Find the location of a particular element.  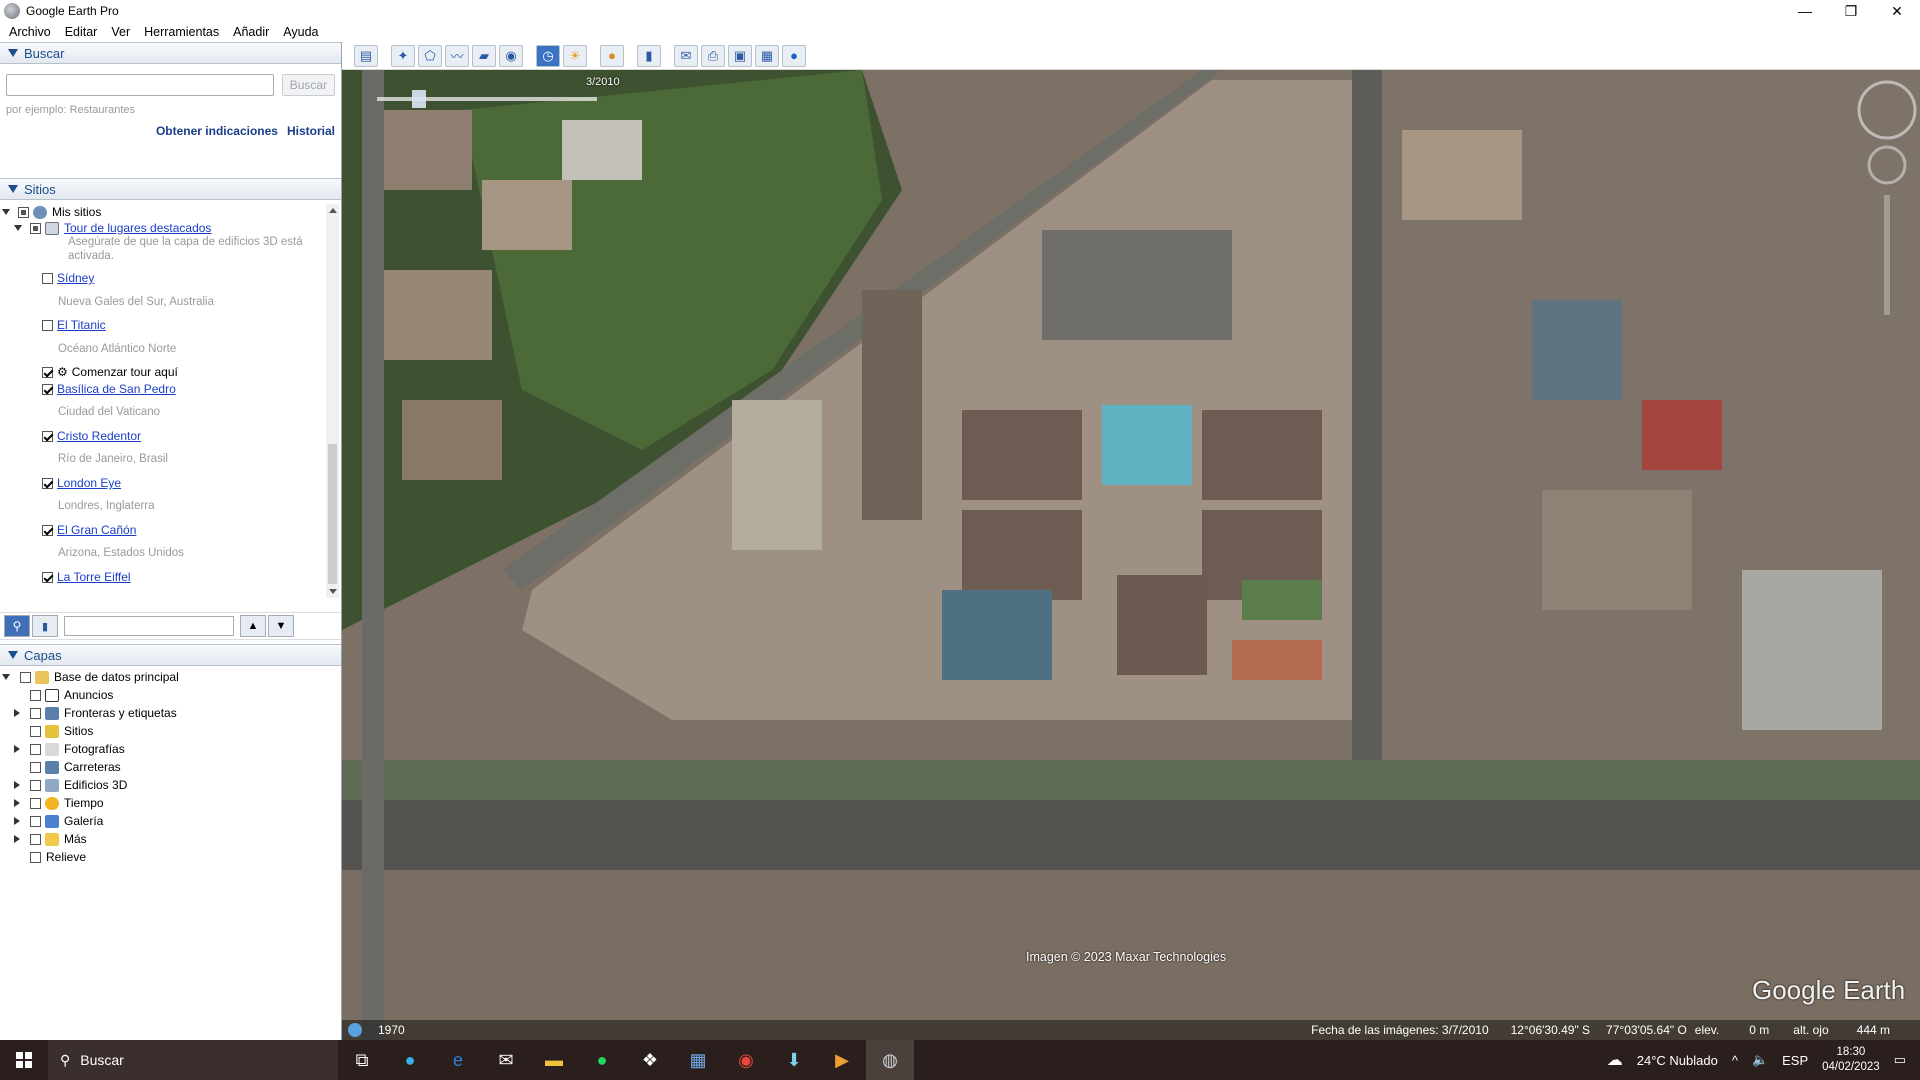

email-button: ✉ is located at coordinates (686, 55).